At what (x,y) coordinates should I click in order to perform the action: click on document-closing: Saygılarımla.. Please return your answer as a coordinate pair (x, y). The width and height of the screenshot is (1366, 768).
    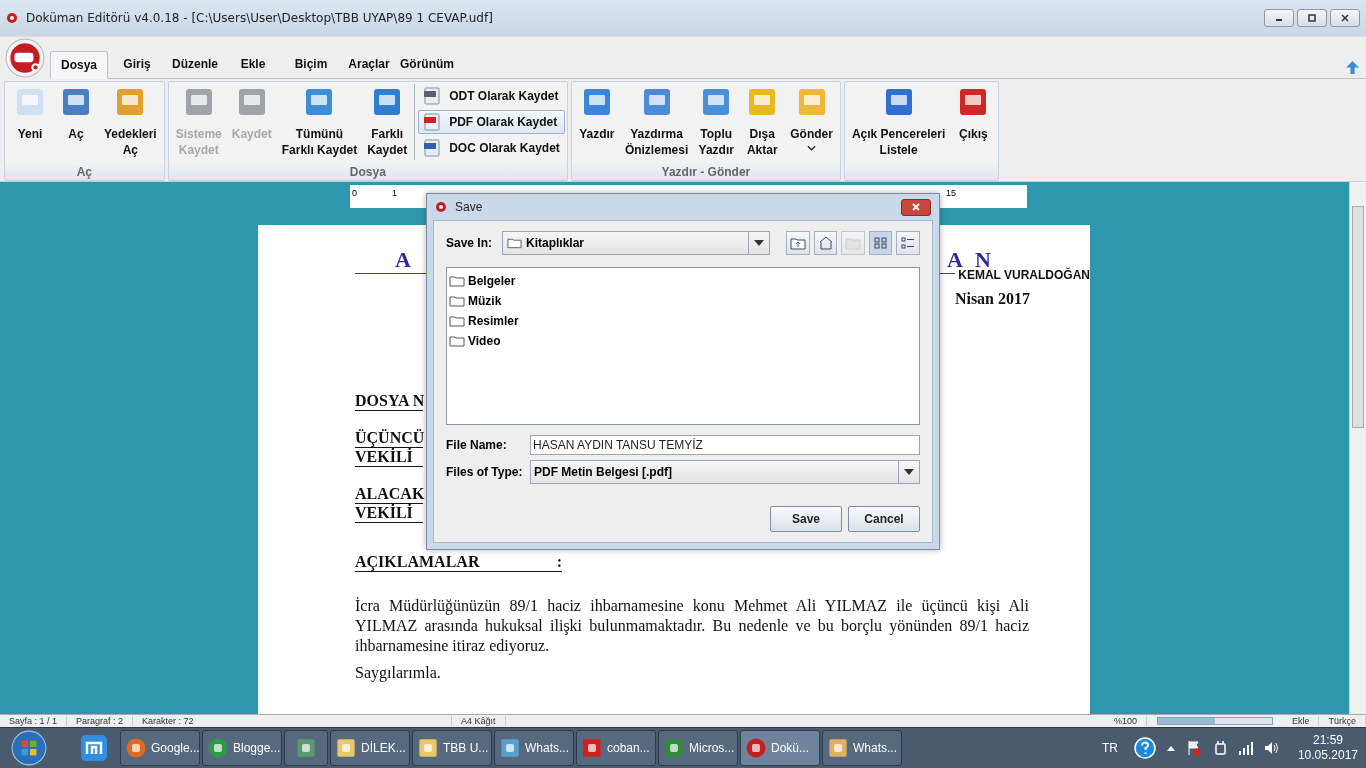
    Looking at the image, I should click on (398, 673).